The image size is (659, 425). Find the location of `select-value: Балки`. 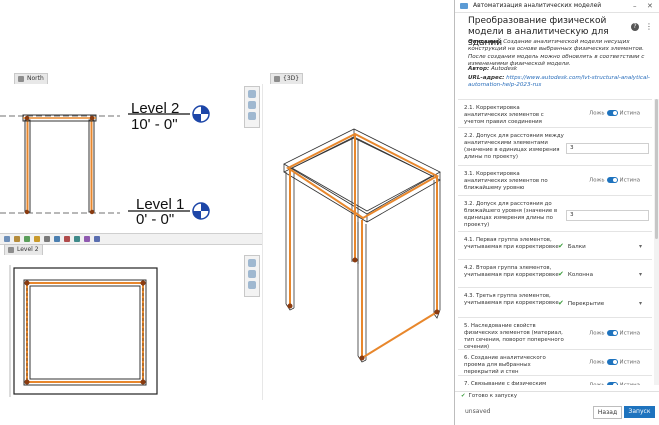

select-value: Балки is located at coordinates (576, 247).